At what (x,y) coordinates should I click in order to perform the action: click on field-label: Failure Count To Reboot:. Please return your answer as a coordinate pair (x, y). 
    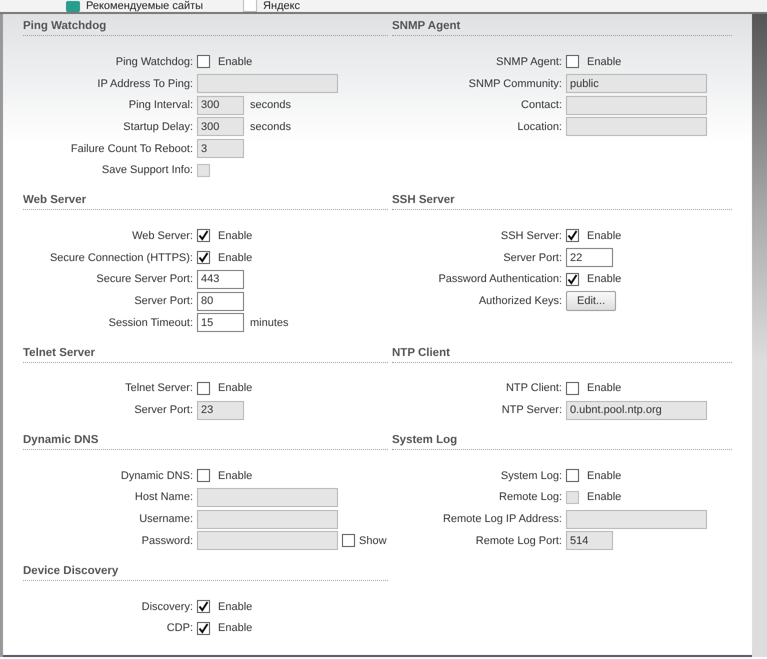
    Looking at the image, I should click on (132, 148).